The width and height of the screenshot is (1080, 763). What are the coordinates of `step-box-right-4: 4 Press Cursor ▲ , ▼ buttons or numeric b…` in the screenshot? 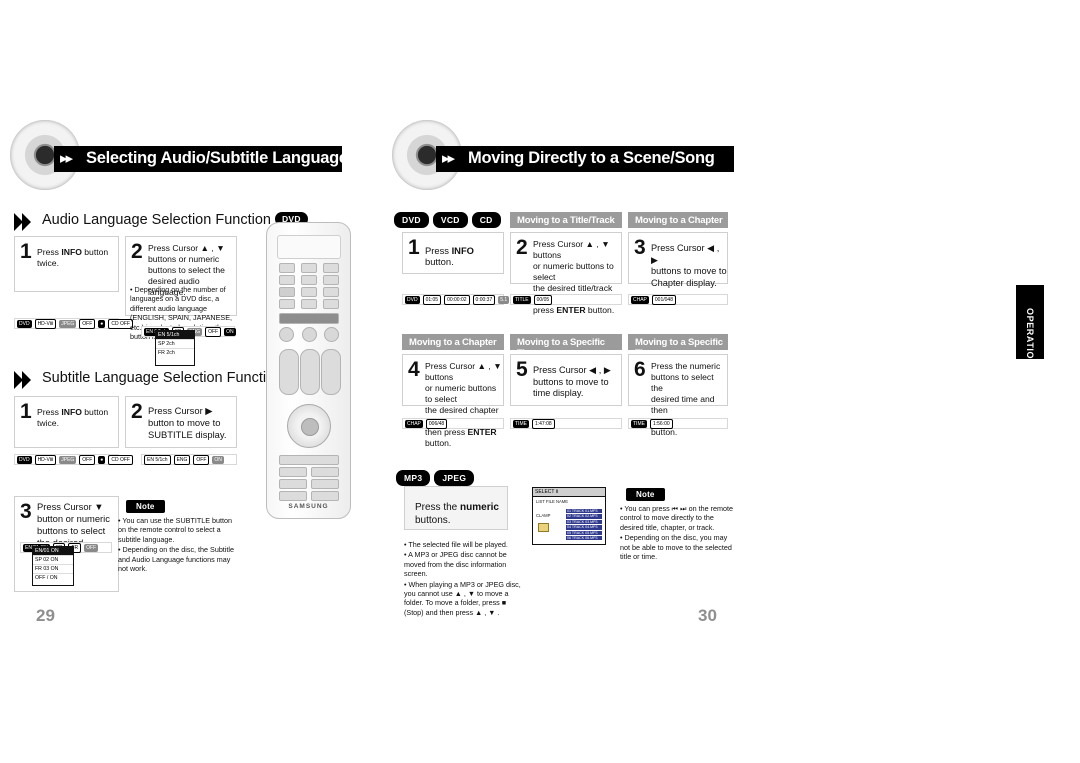 It's located at (453, 401).